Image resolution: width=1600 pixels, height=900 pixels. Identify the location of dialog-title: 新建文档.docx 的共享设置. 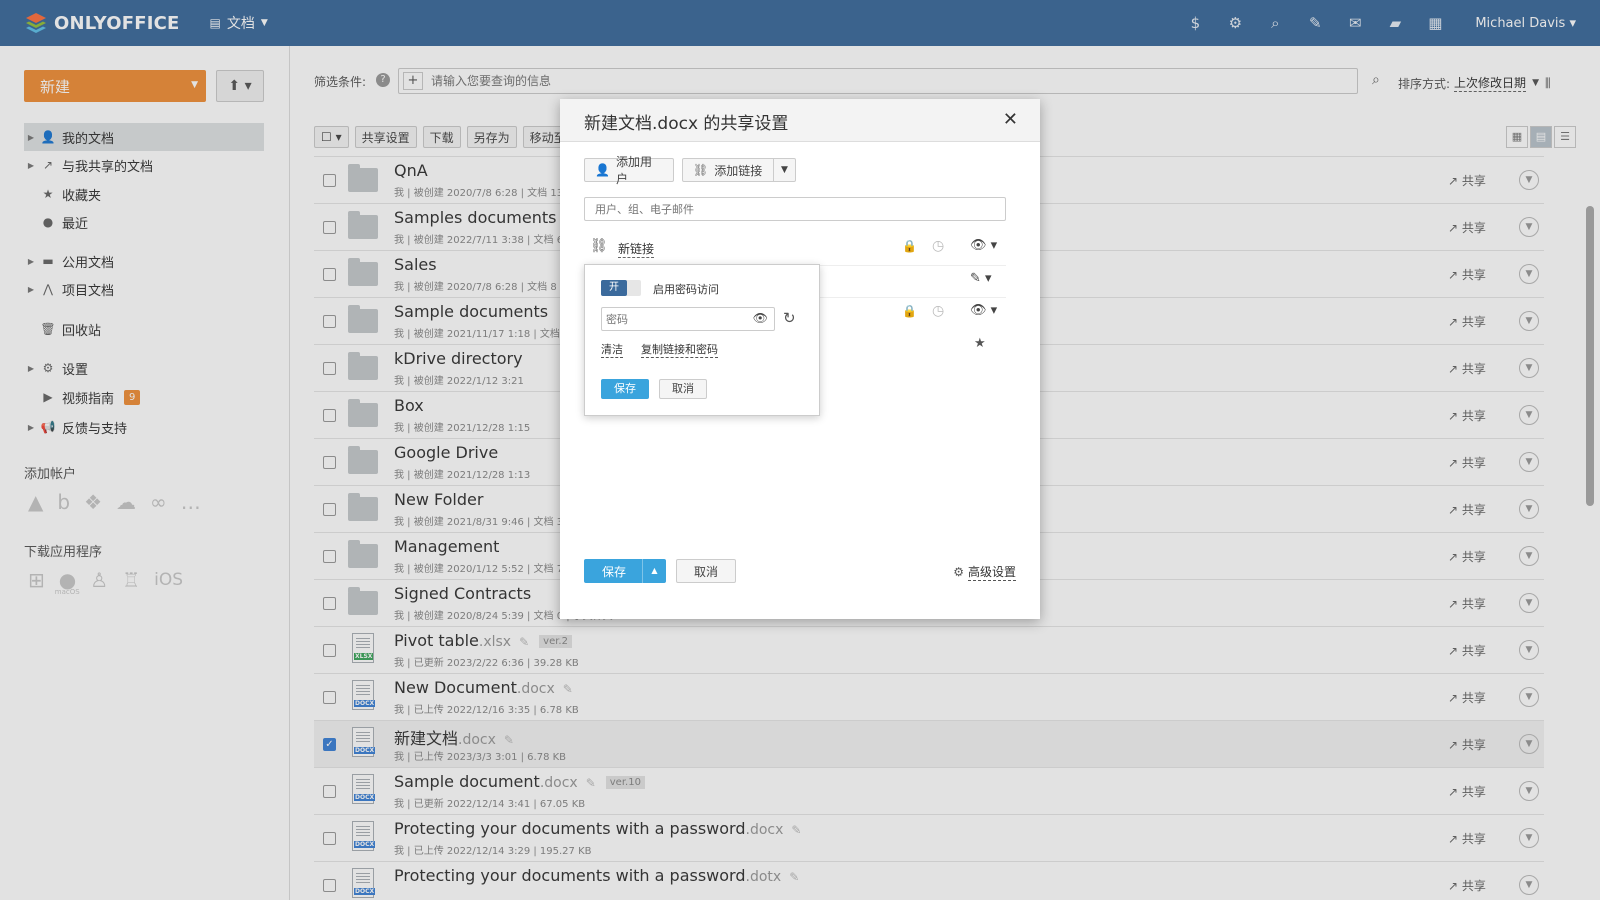
(686, 124).